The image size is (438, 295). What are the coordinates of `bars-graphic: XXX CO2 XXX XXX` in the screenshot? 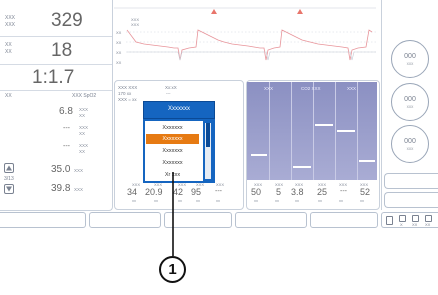 It's located at (312, 131).